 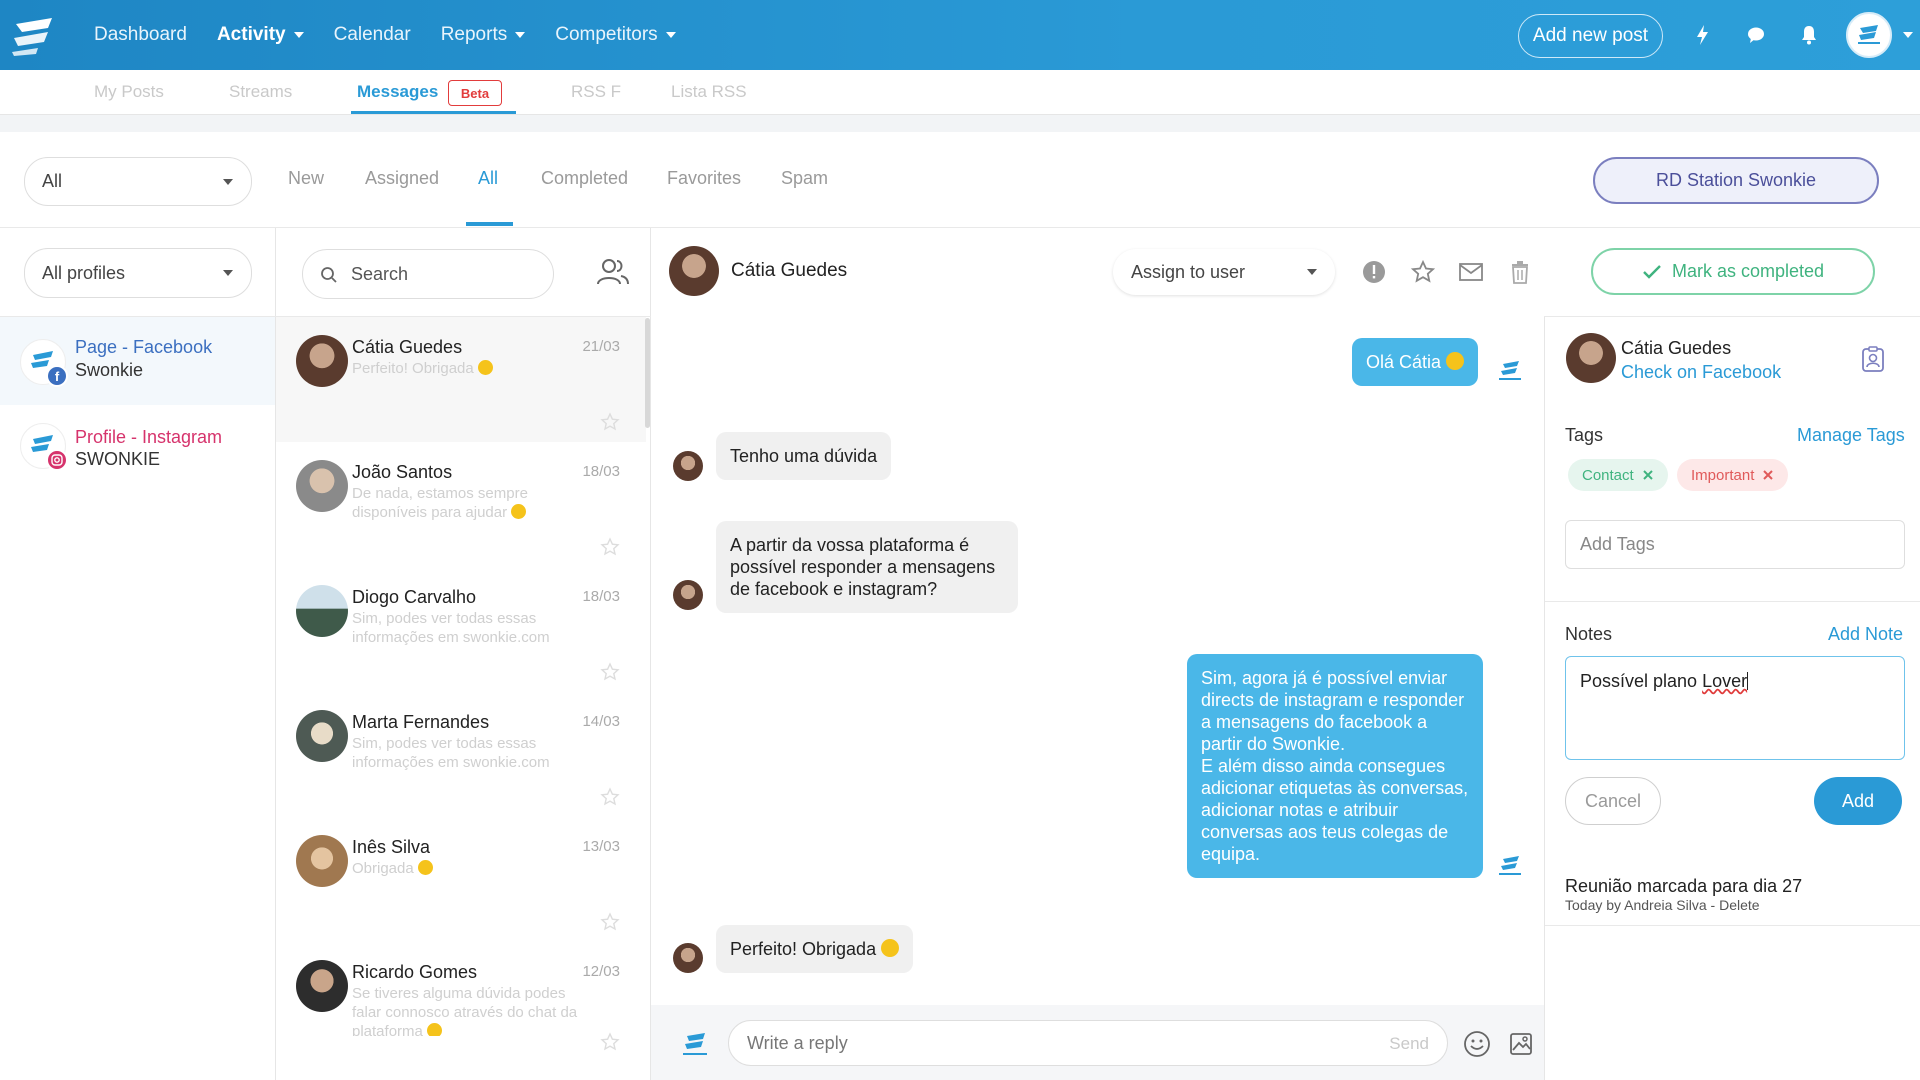 I want to click on tab-my-posts: My Posts, so click(x=129, y=92).